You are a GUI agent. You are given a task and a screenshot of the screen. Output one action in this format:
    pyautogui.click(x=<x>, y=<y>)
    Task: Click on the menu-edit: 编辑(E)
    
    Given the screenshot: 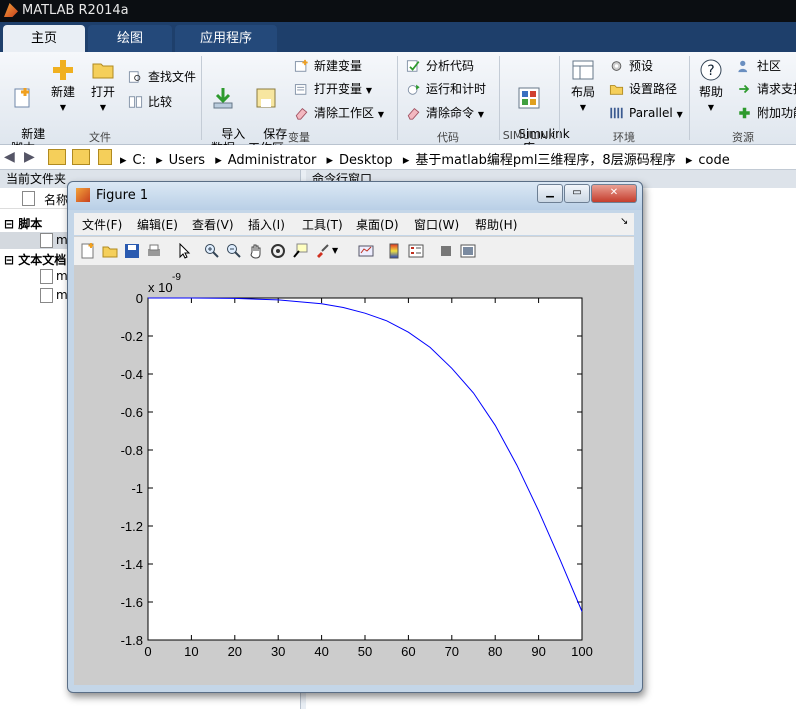 What is the action you would take?
    pyautogui.click(x=157, y=224)
    